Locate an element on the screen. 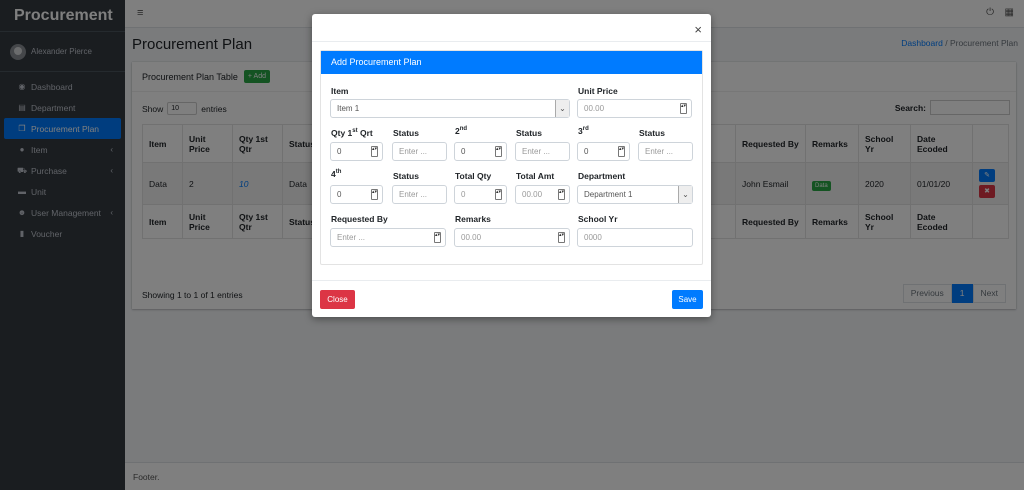  qty2-label: 2nd is located at coordinates (461, 131).